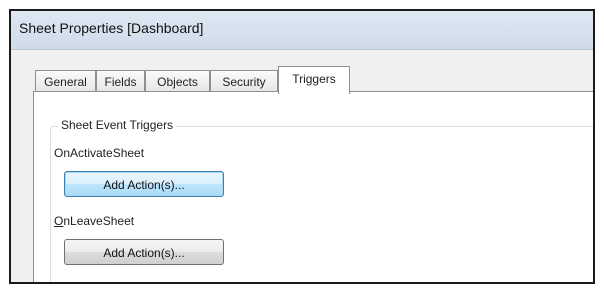 Image resolution: width=604 pixels, height=294 pixels. Describe the element at coordinates (244, 81) in the screenshot. I see `tab-security: Security` at that location.